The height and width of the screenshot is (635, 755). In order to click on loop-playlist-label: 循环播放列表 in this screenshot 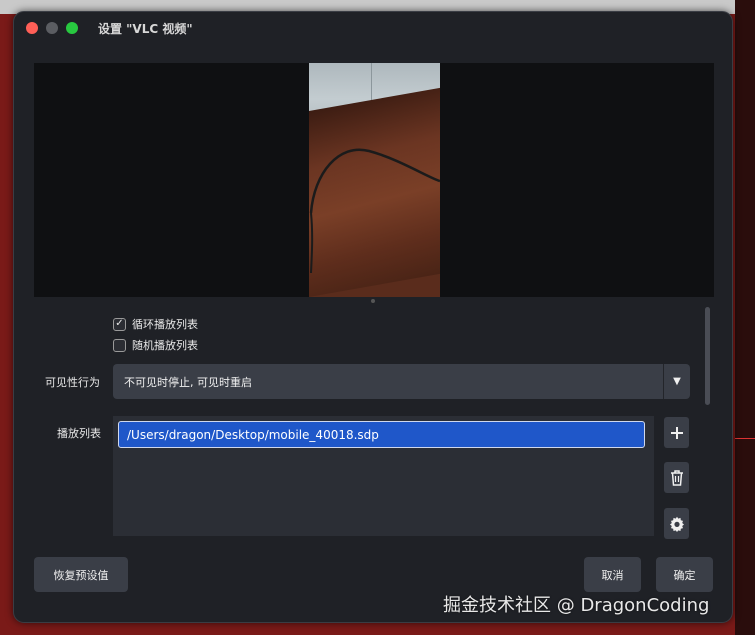, I will do `click(165, 324)`.